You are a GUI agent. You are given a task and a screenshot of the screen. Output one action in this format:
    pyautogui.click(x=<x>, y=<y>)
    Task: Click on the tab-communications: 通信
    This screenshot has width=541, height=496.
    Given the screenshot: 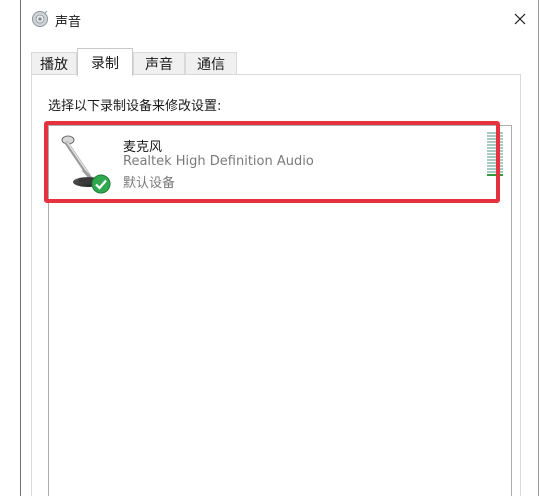 What is the action you would take?
    pyautogui.click(x=211, y=63)
    